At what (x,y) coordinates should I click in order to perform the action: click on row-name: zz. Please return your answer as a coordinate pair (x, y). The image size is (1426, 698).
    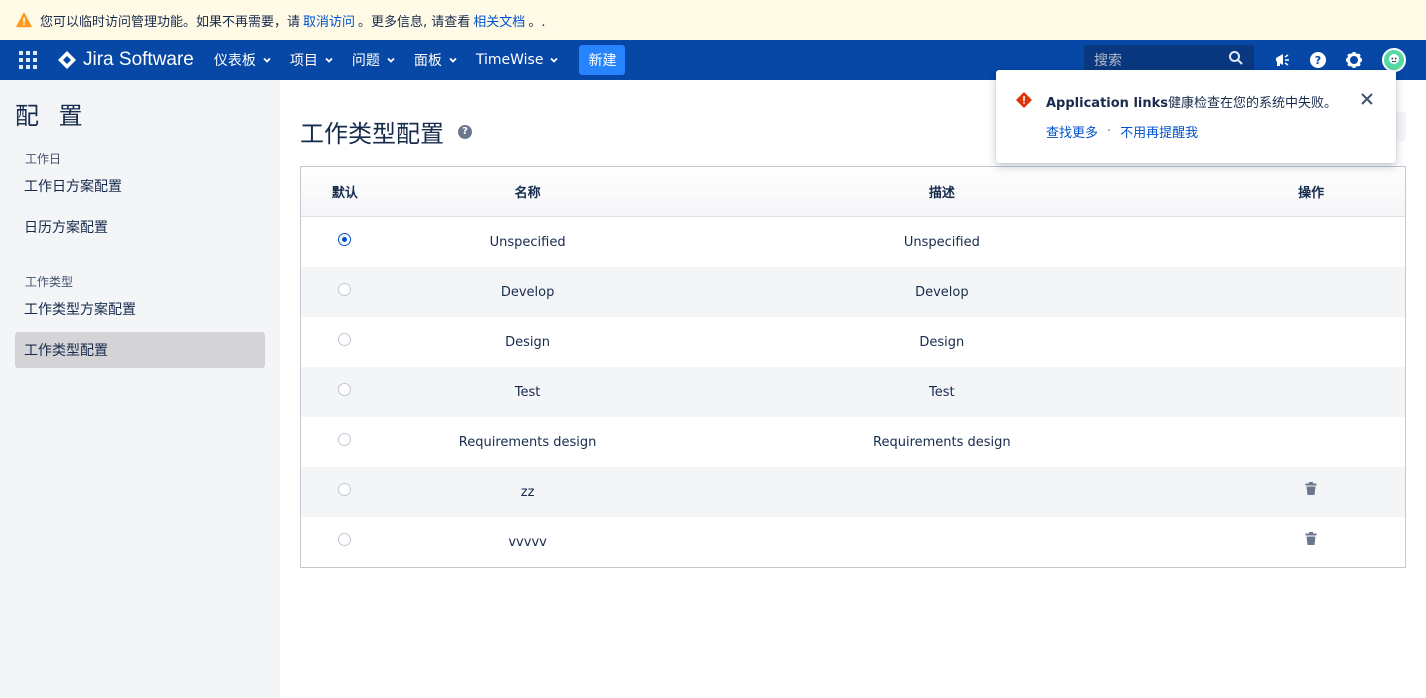
    Looking at the image, I should click on (527, 492).